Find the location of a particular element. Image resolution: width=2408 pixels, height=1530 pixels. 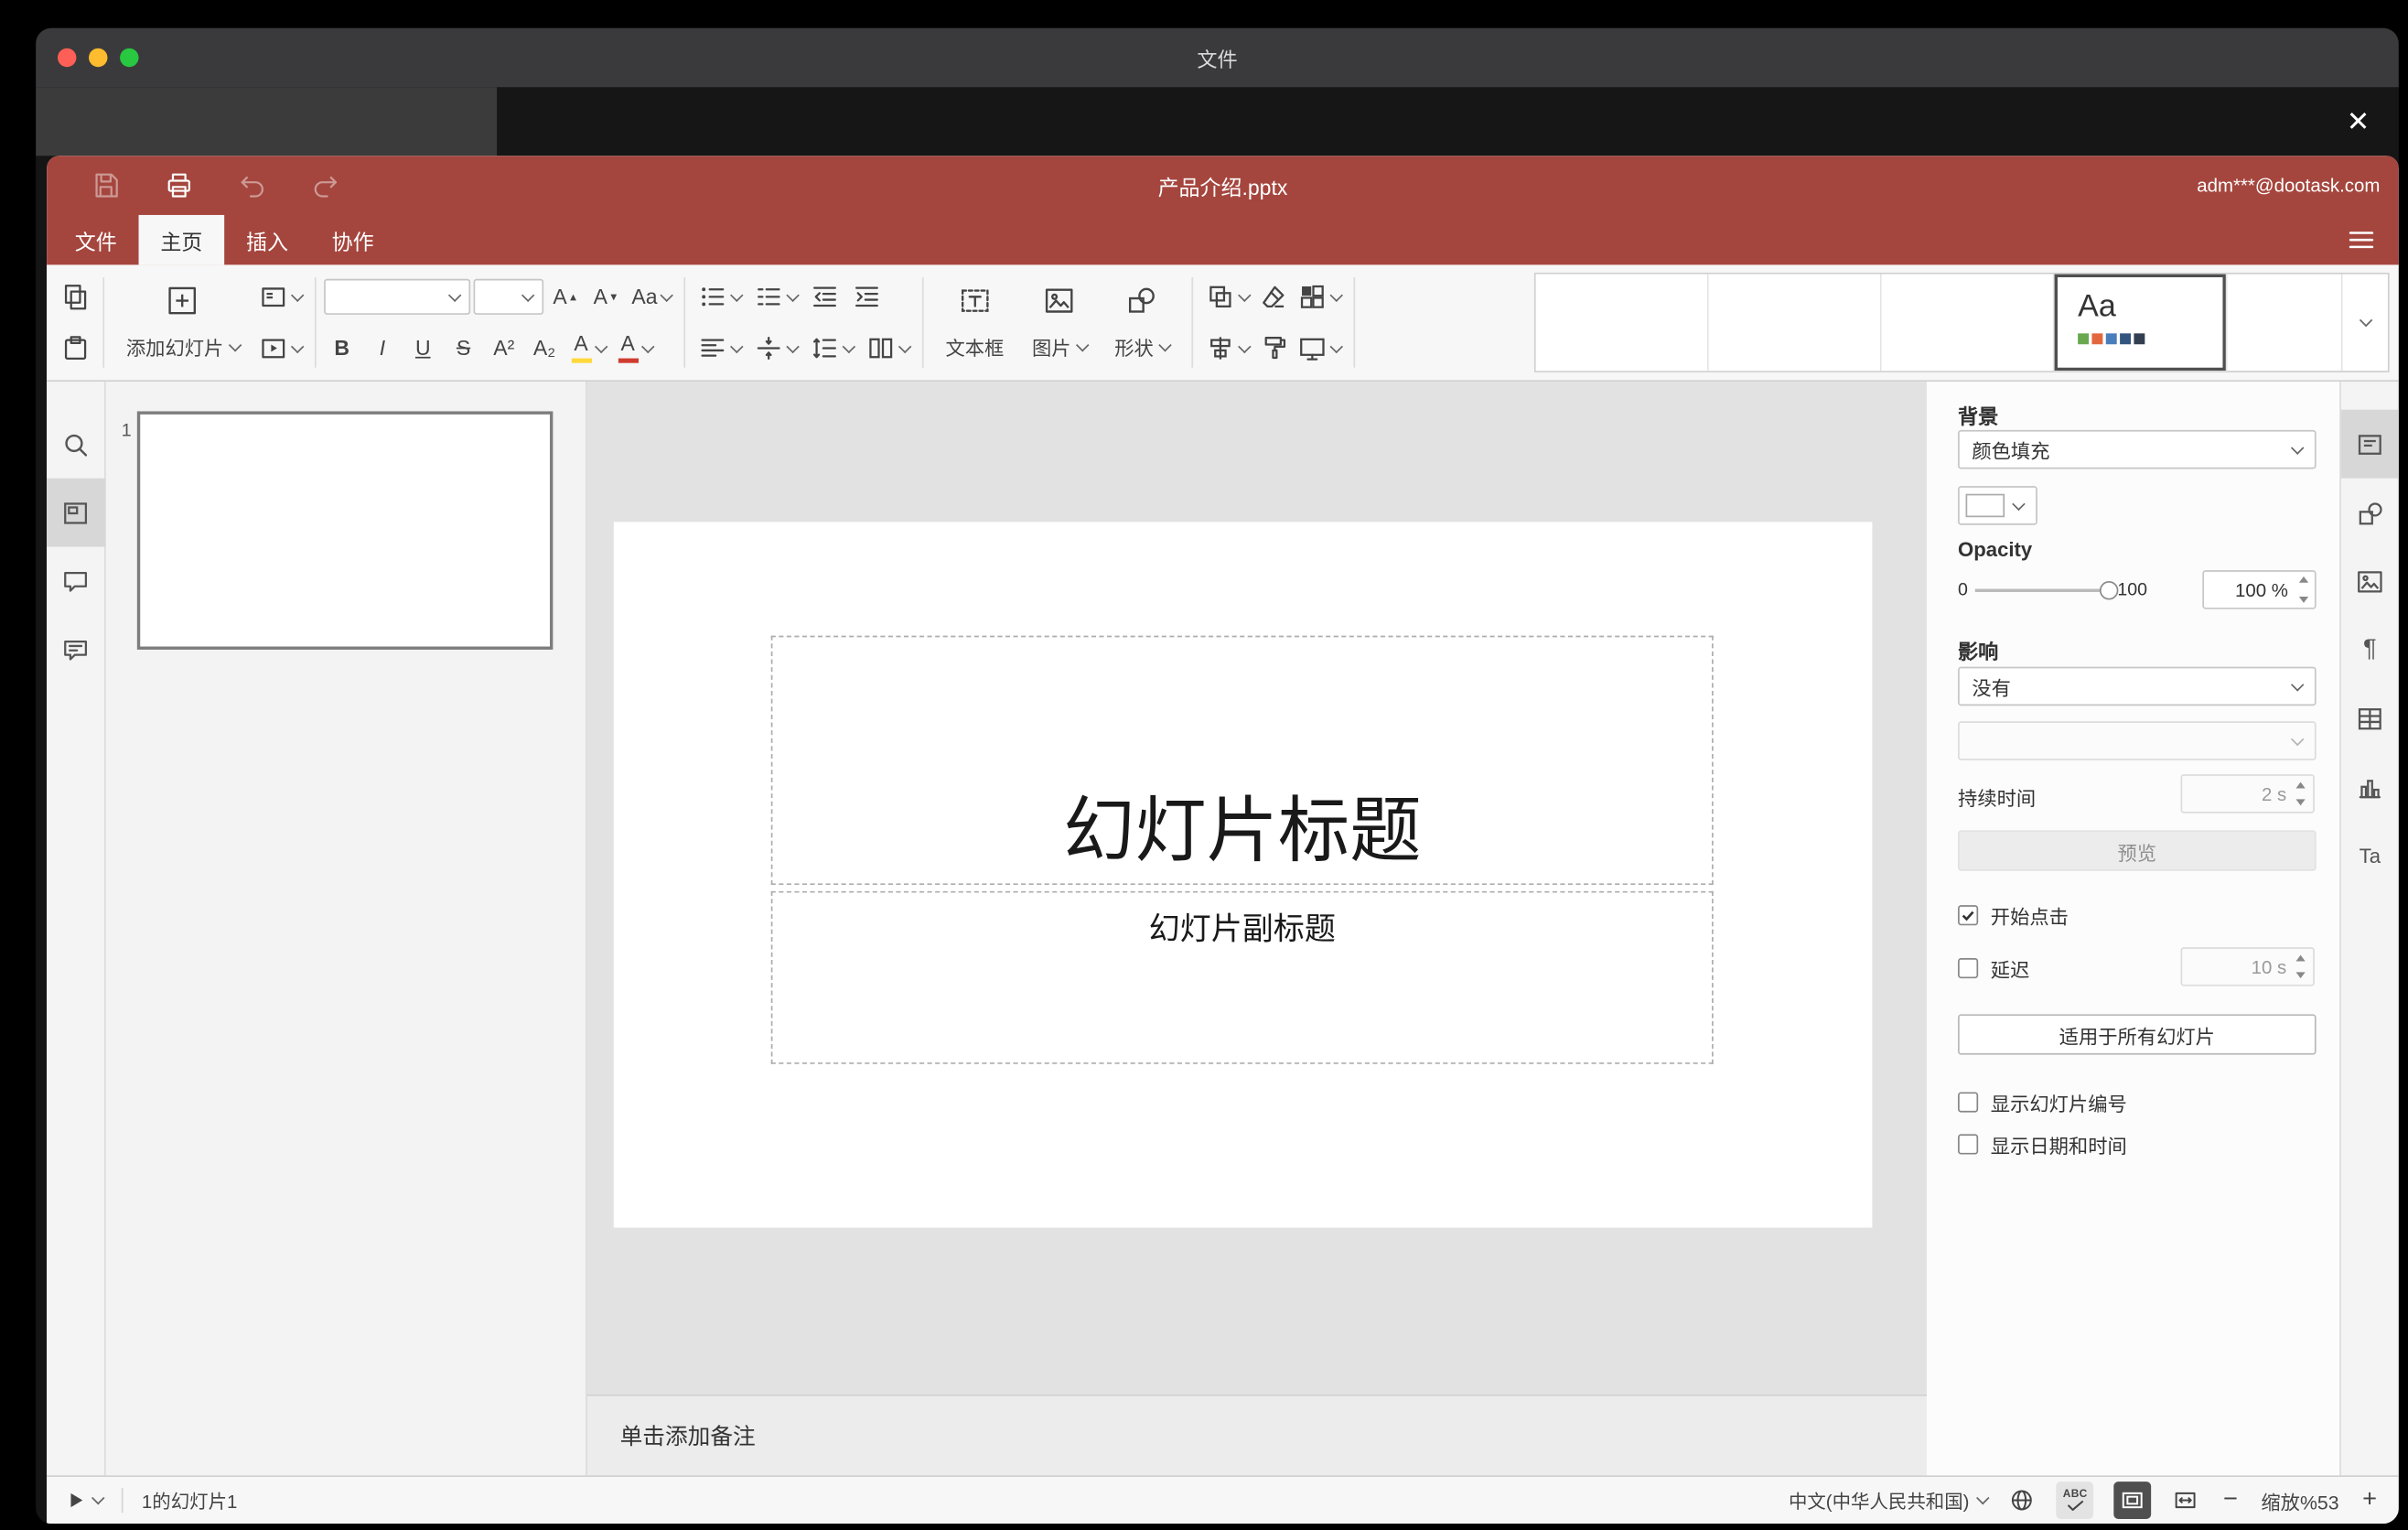

horizontal-align-button is located at coordinates (720, 348).